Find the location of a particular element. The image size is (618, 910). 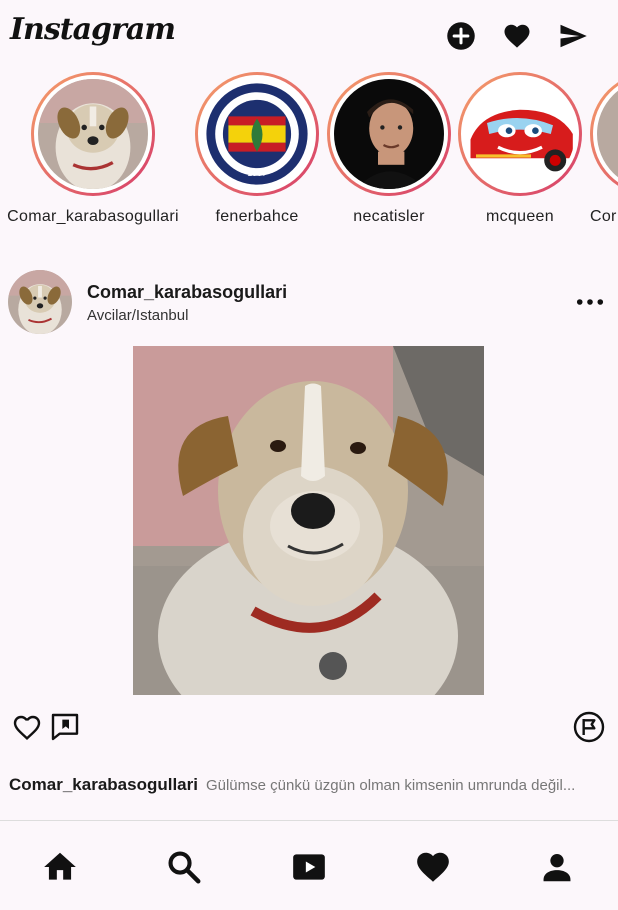

story-item: necatisler is located at coordinates (389, 148).